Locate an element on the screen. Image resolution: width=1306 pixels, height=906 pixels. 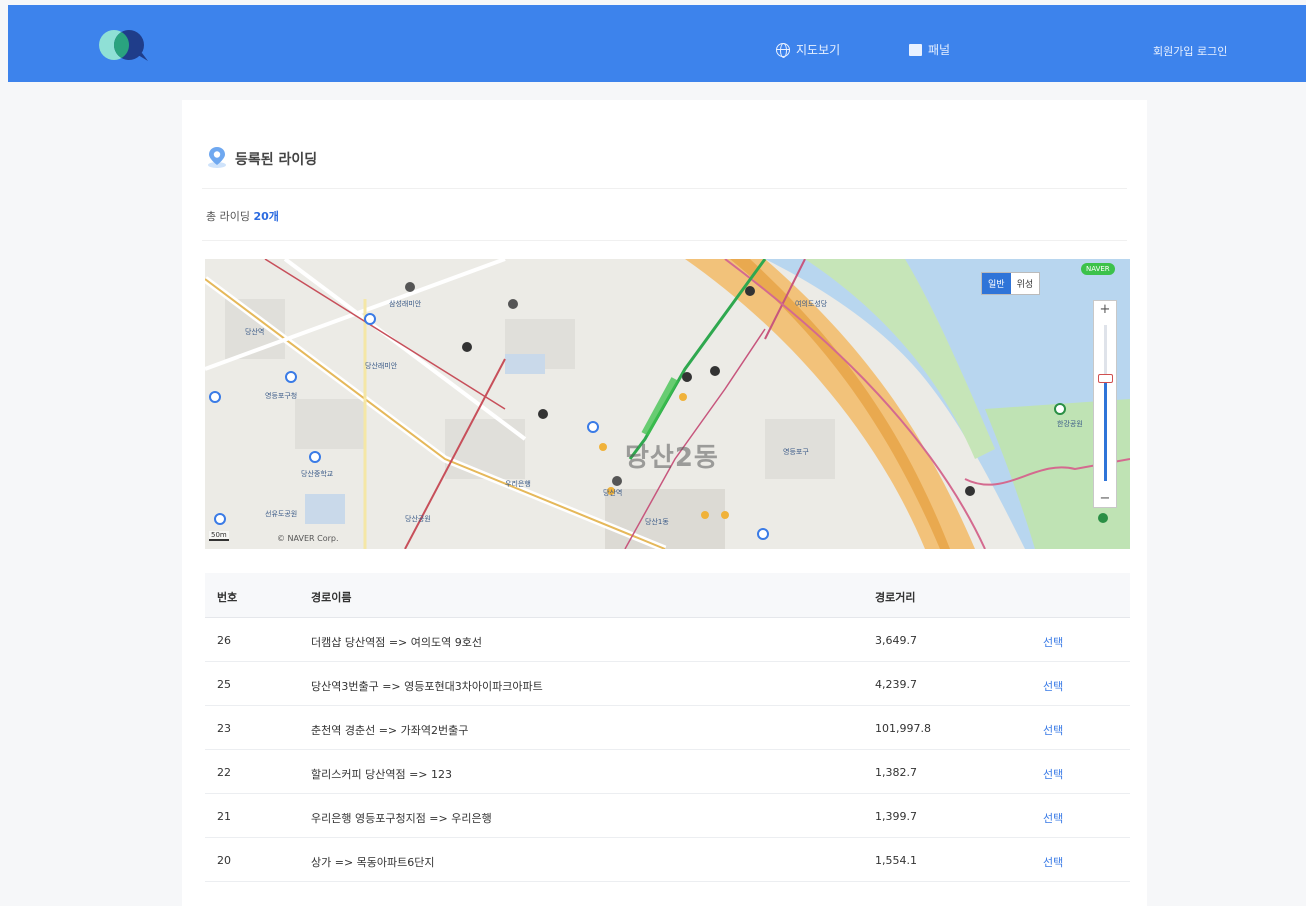
row-number: 22 is located at coordinates (224, 772).